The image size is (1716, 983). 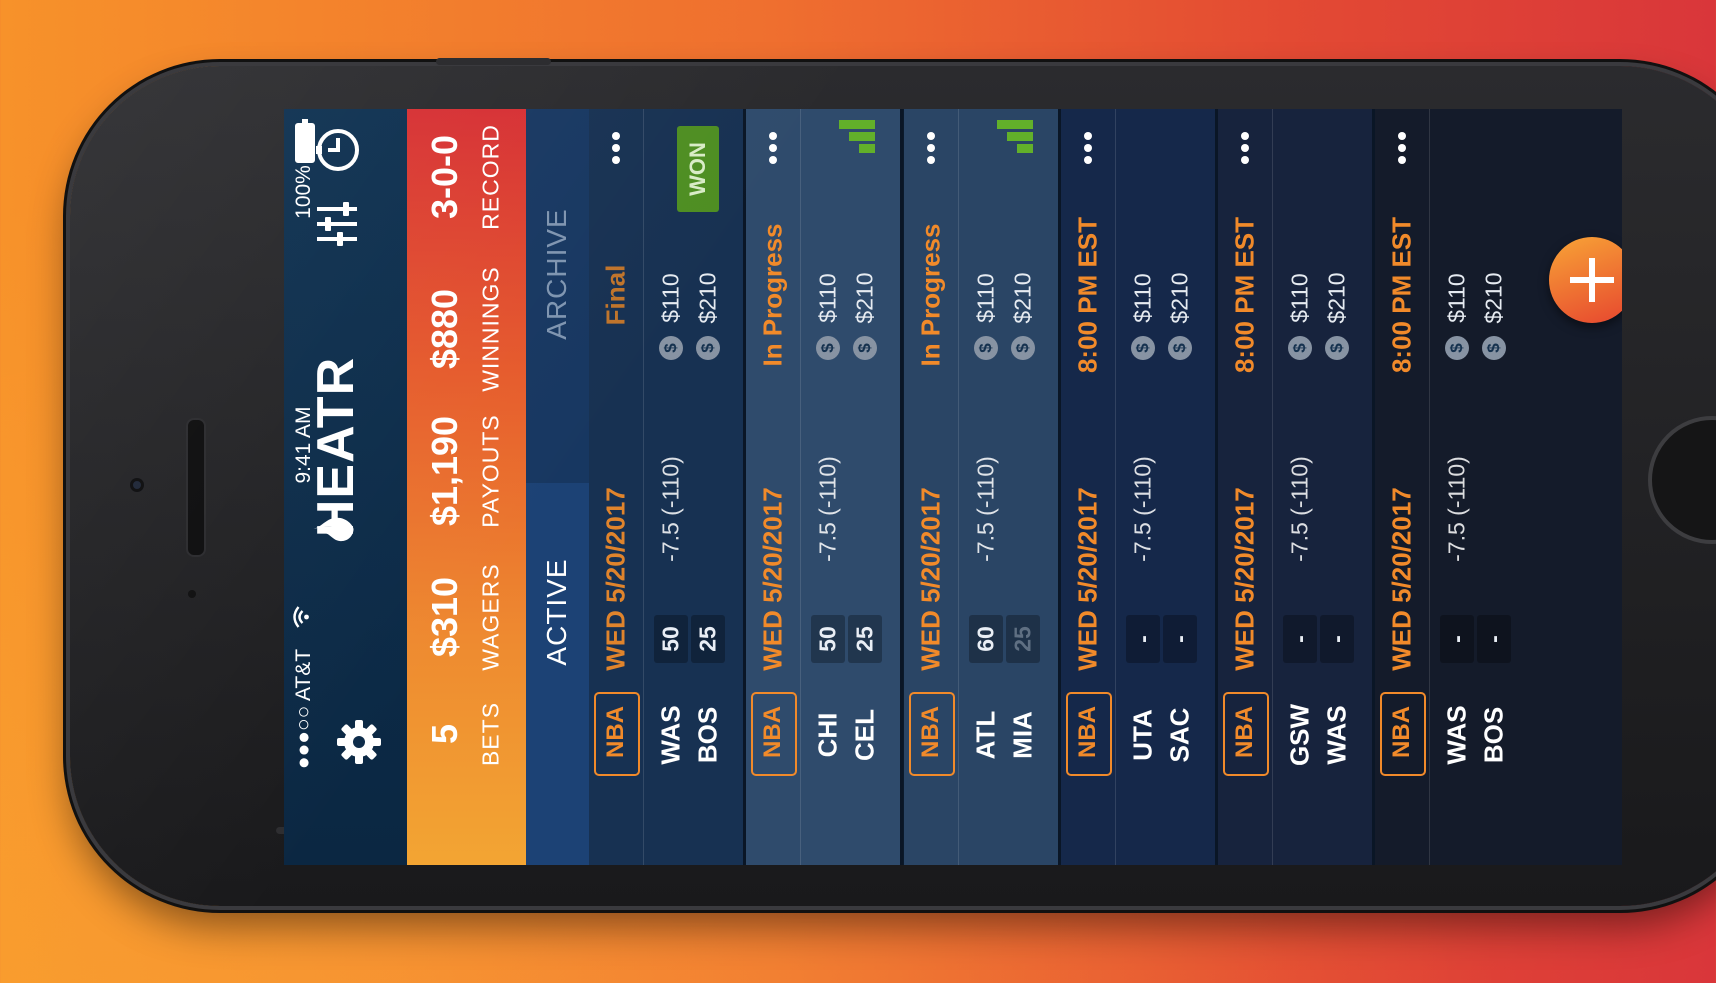 What do you see at coordinates (864, 735) in the screenshot?
I see `team-2: CEL` at bounding box center [864, 735].